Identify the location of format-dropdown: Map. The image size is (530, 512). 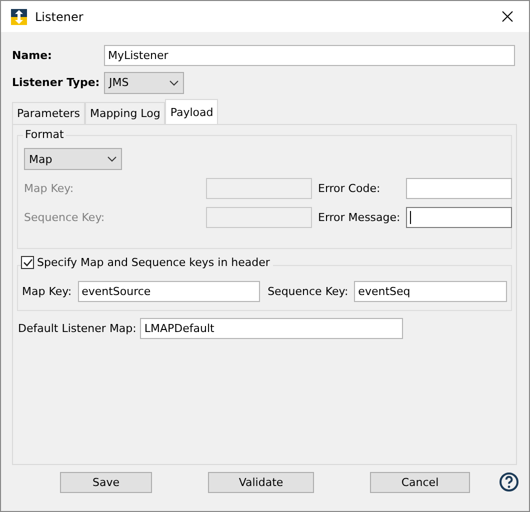
(73, 159).